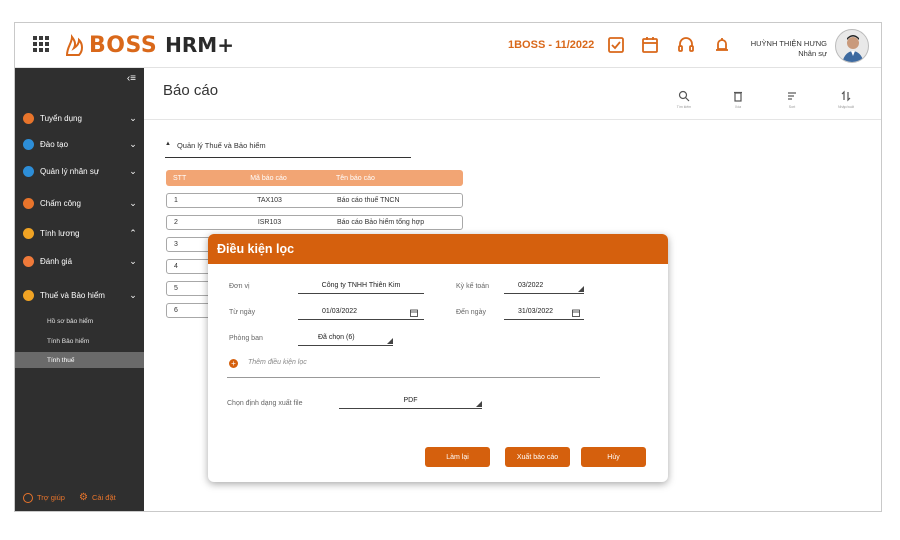 The height and width of the screenshot is (540, 900). Describe the element at coordinates (361, 288) in the screenshot. I see `unit-field: Công ty TNHH Thiên Kim` at that location.